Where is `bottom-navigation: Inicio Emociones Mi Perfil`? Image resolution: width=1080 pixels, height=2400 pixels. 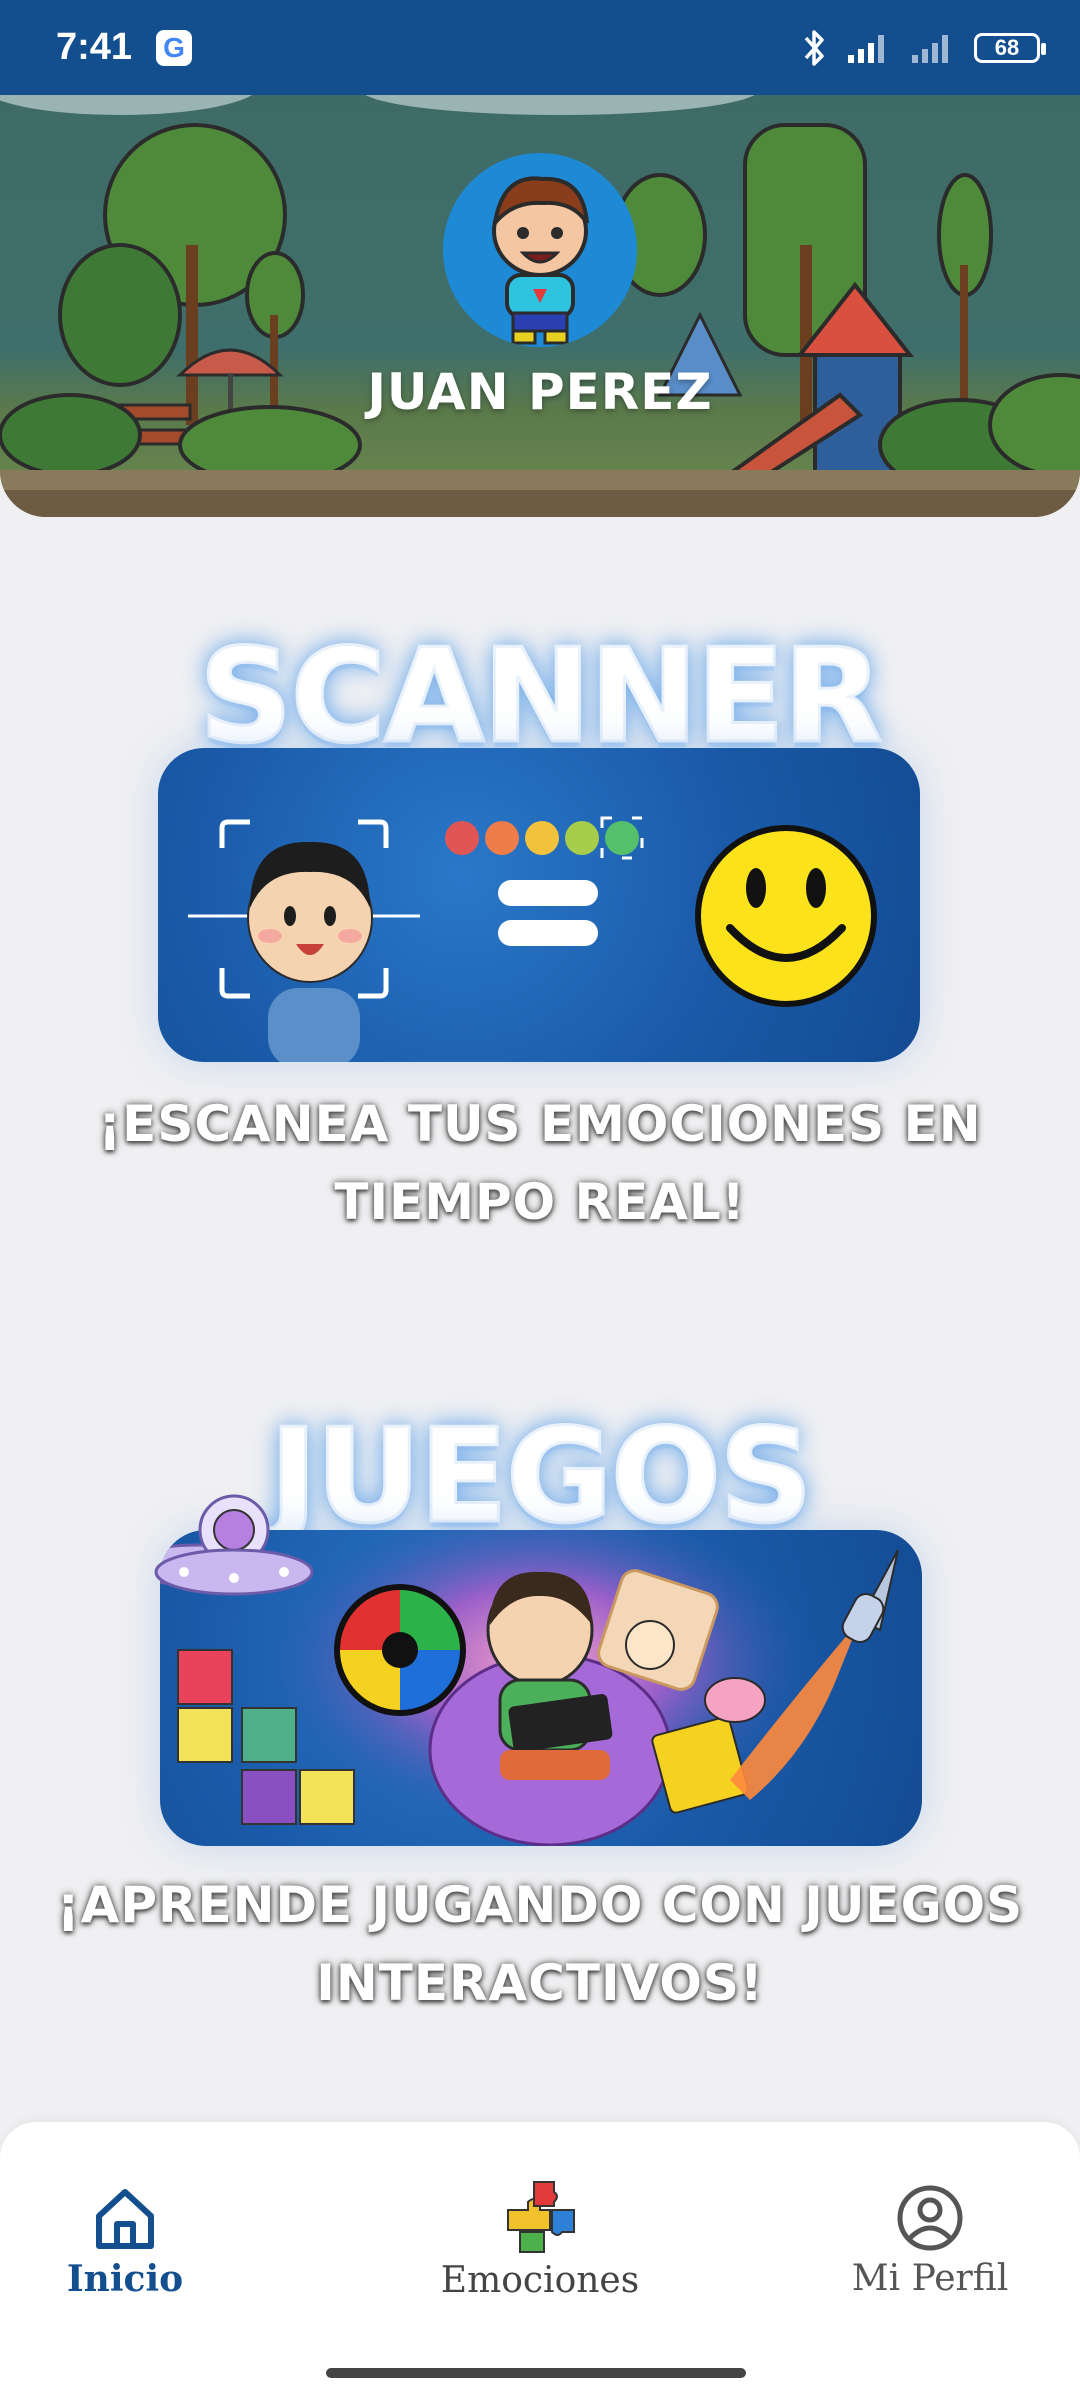
bottom-navigation: Inicio Emociones Mi Perfil is located at coordinates (540, 2261).